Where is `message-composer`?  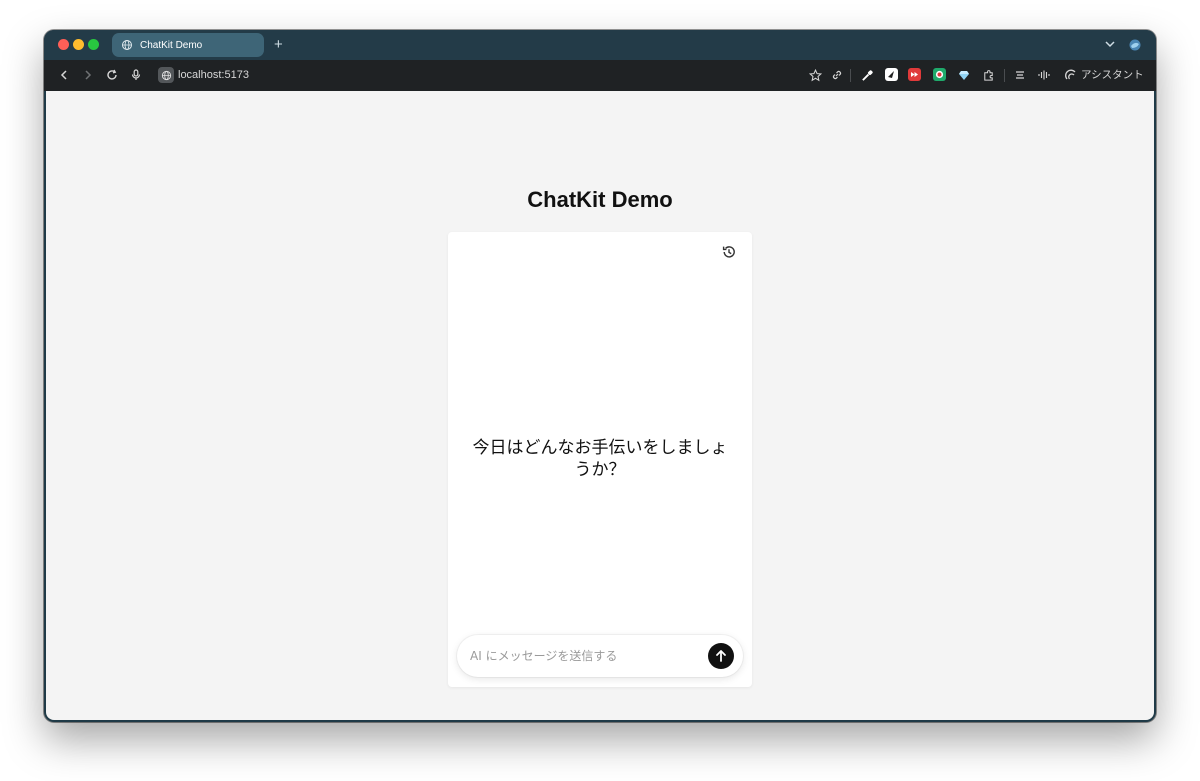
message-composer is located at coordinates (600, 656).